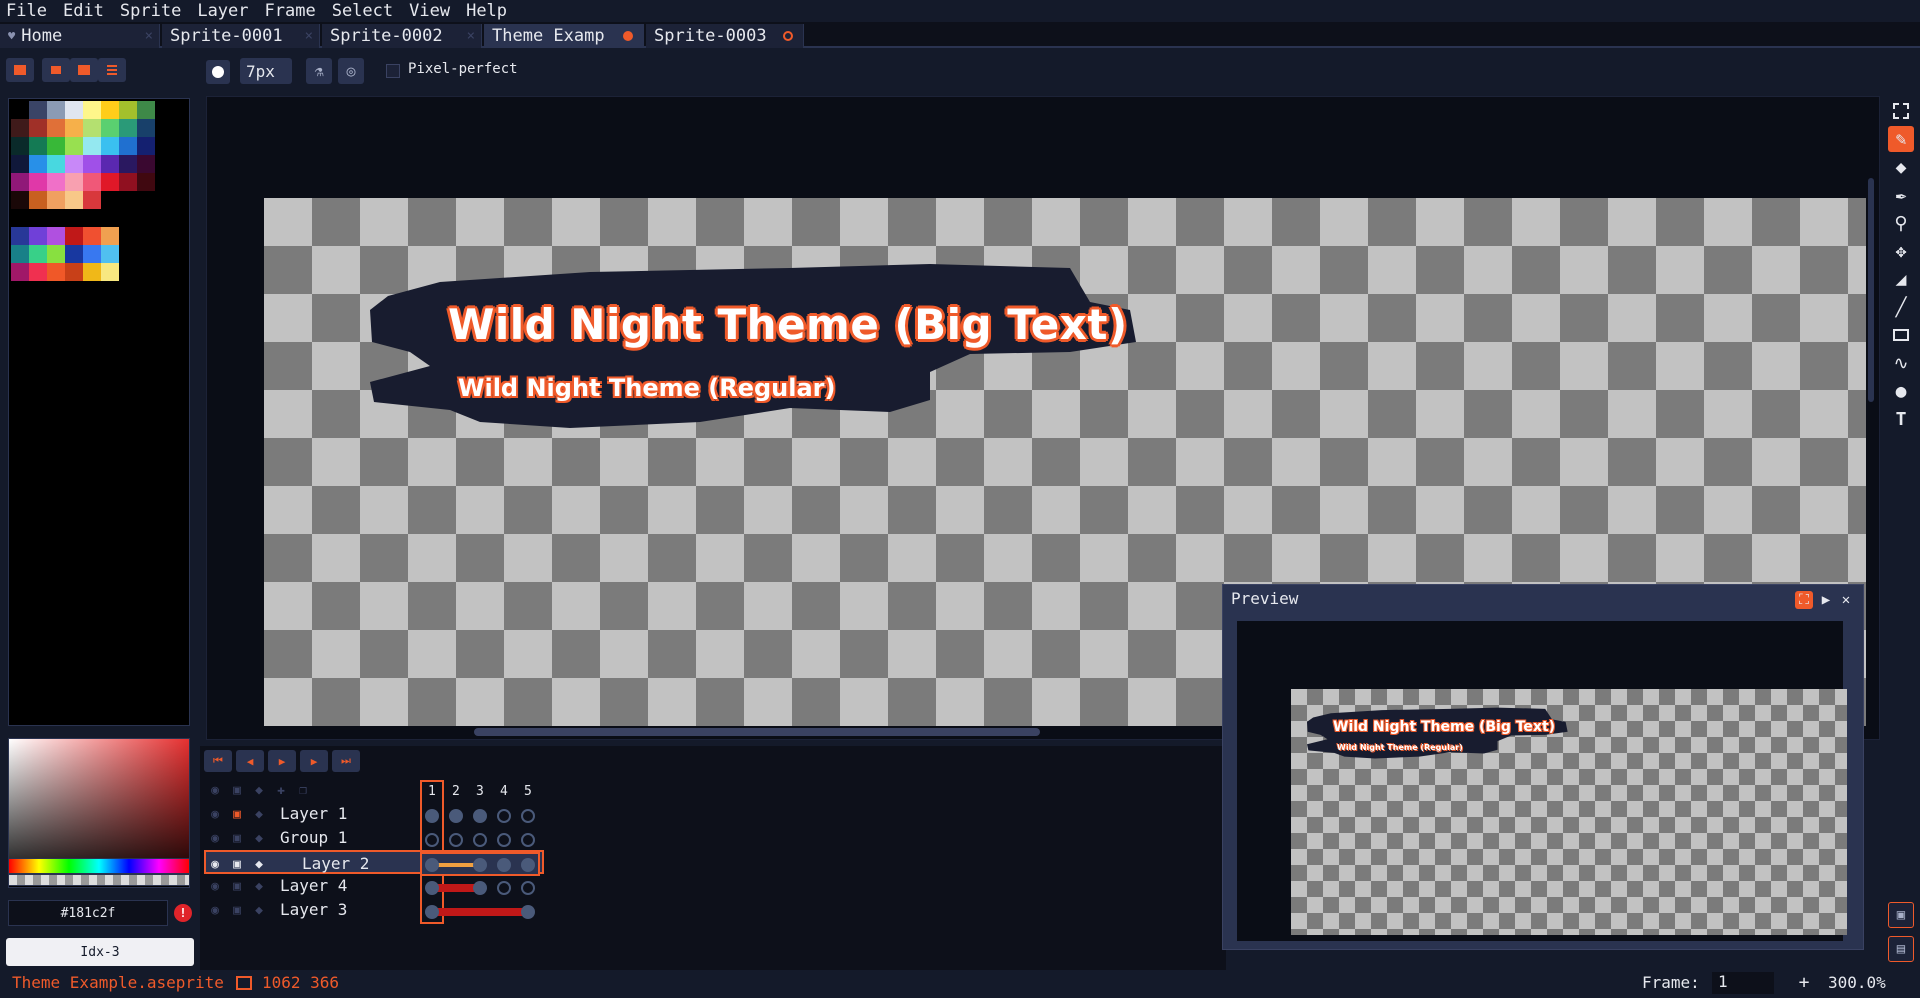  What do you see at coordinates (303, 790) in the screenshot?
I see `group-icon: ❐` at bounding box center [303, 790].